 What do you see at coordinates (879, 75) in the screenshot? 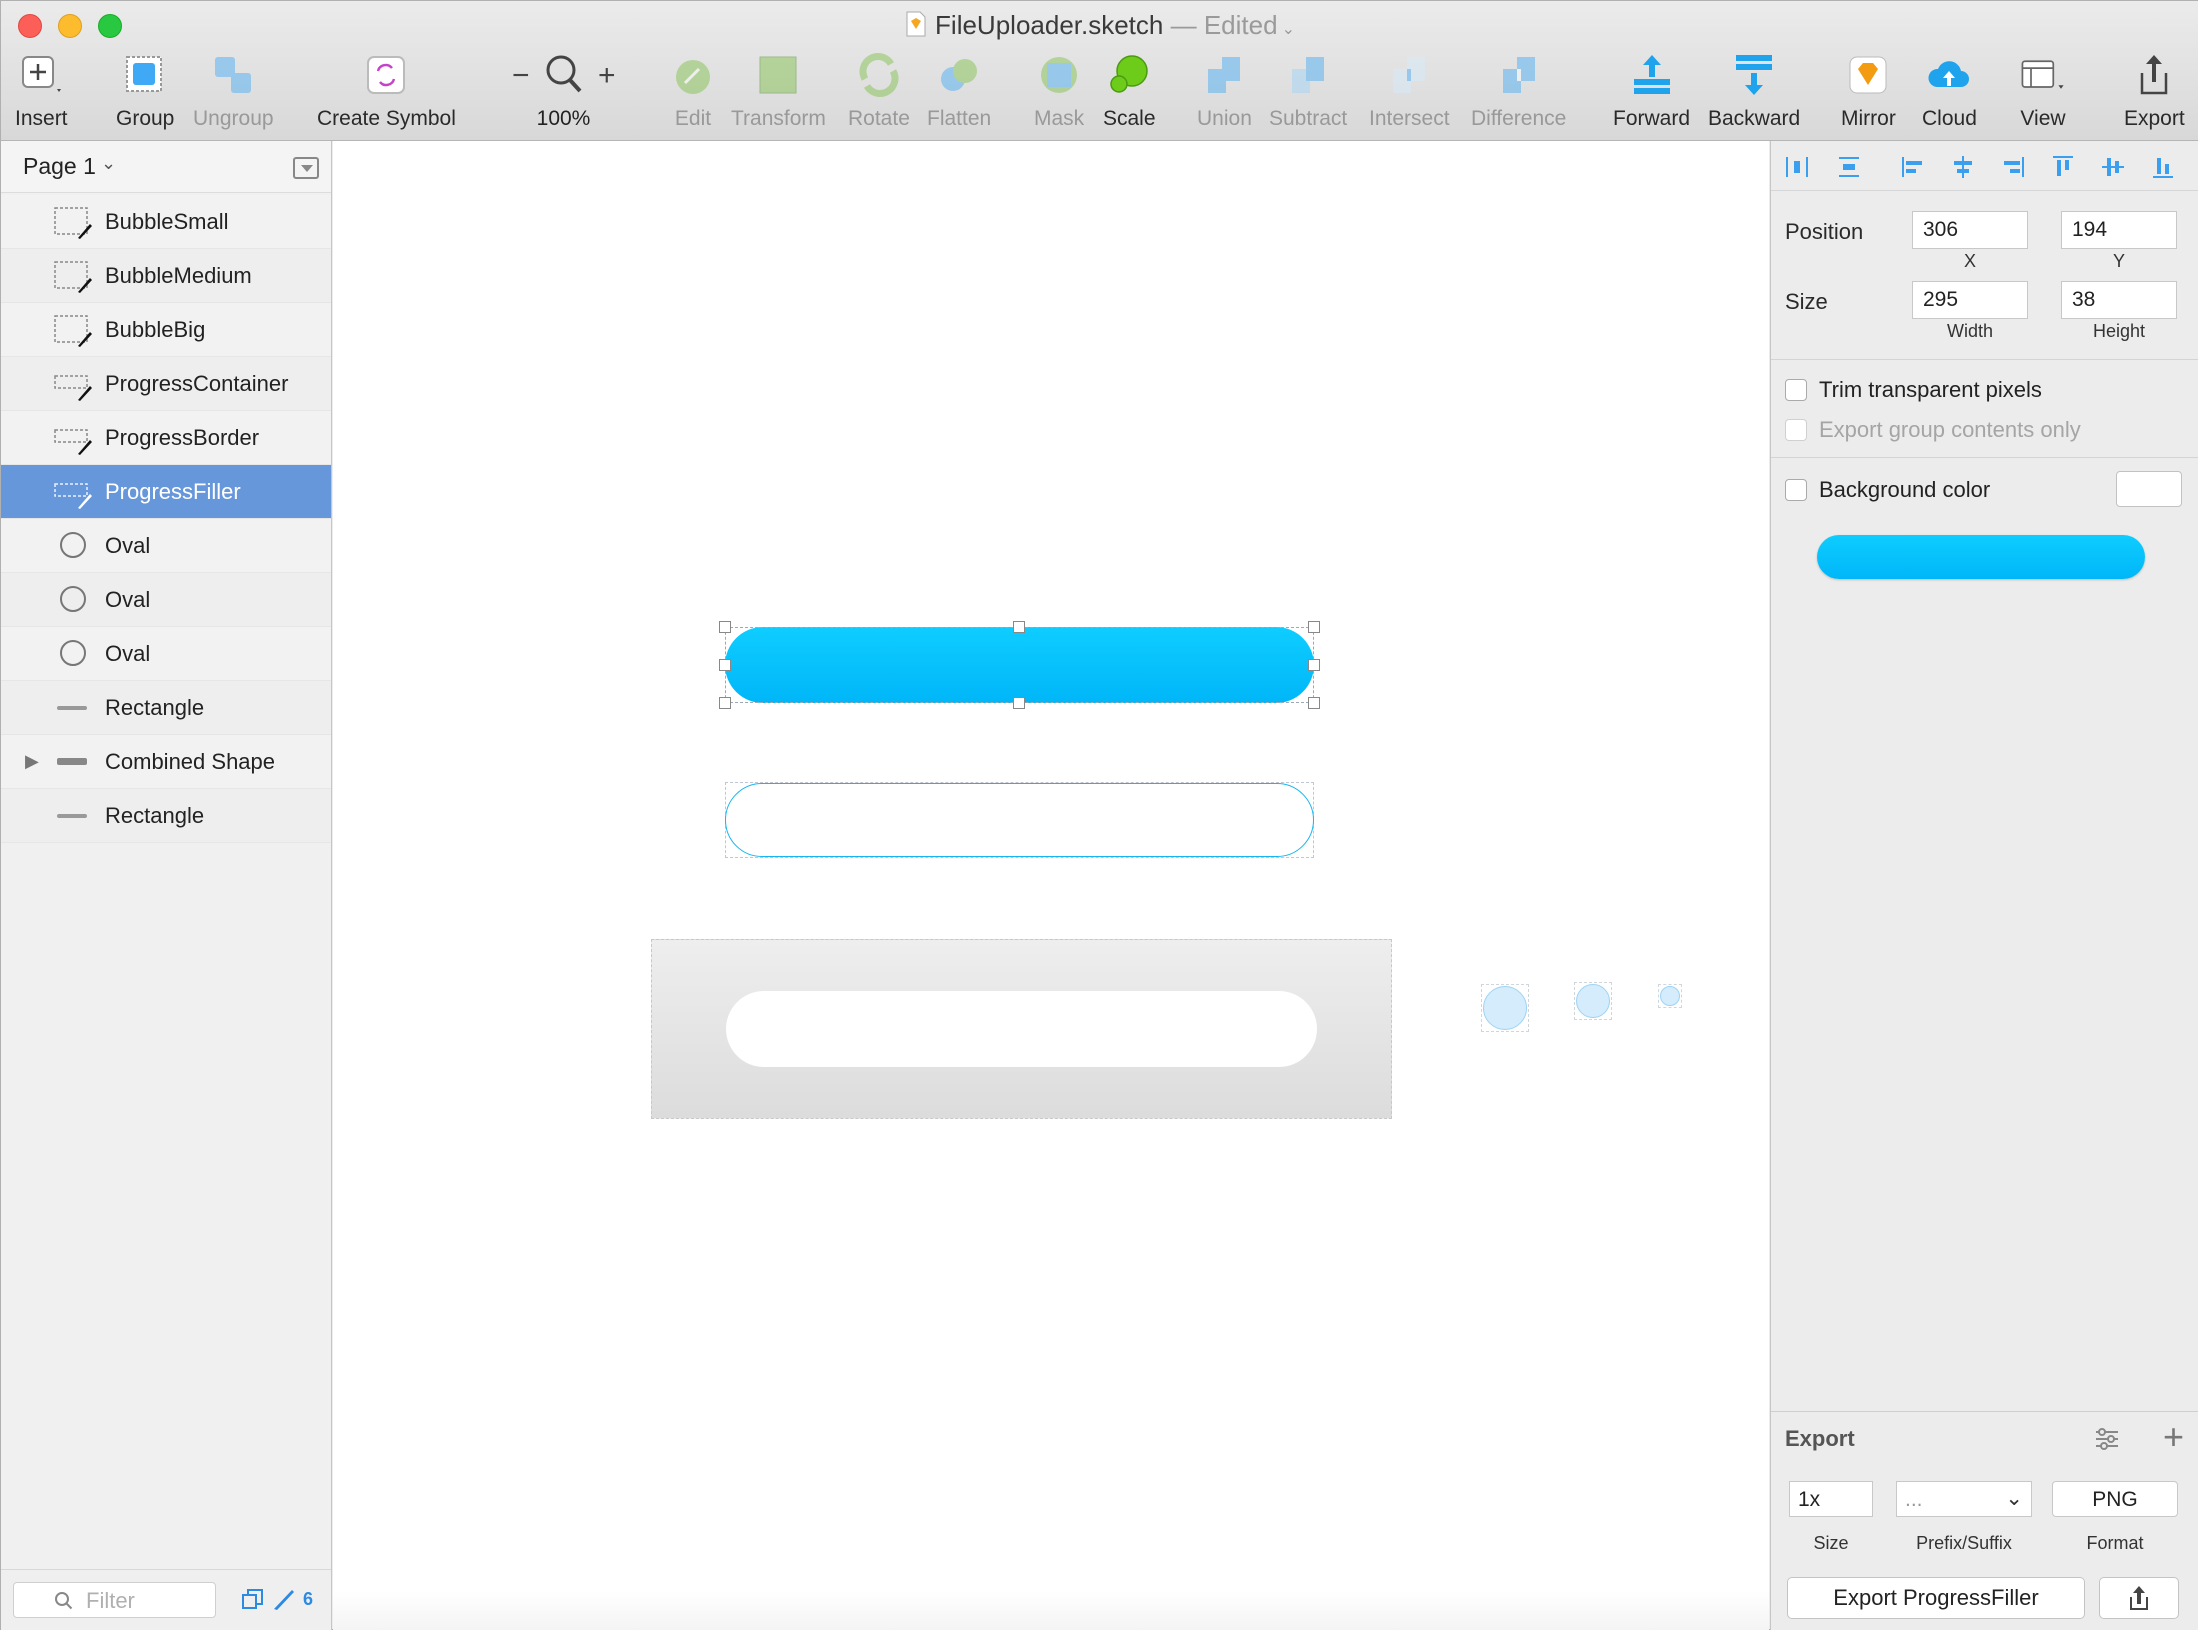
I see `rotate-icon` at bounding box center [879, 75].